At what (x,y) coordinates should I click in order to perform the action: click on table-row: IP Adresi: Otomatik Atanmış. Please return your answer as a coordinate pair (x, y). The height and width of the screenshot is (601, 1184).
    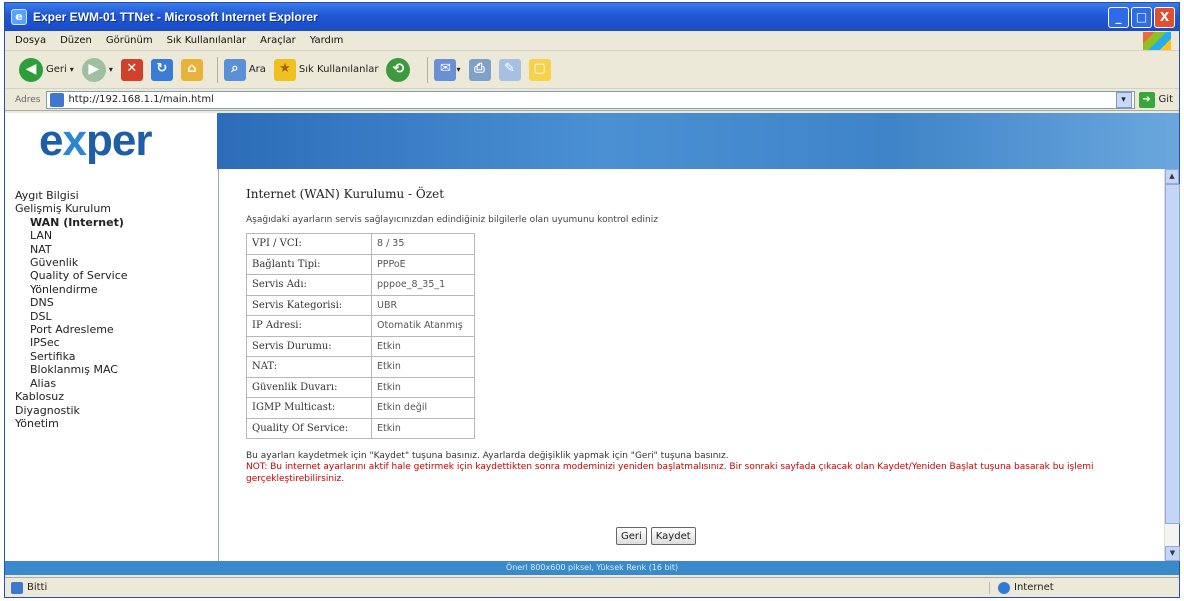
    Looking at the image, I should click on (360, 326).